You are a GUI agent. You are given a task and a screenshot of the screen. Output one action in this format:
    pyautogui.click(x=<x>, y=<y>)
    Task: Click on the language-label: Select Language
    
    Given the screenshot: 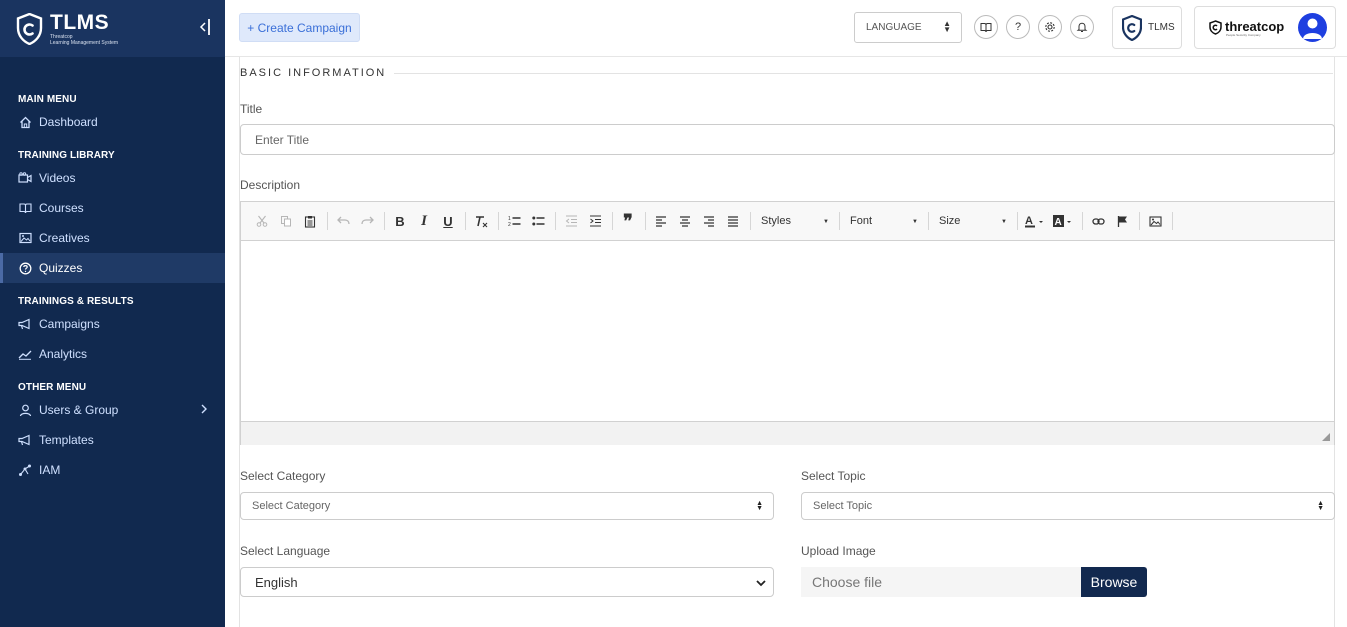 What is the action you would take?
    pyautogui.click(x=285, y=551)
    